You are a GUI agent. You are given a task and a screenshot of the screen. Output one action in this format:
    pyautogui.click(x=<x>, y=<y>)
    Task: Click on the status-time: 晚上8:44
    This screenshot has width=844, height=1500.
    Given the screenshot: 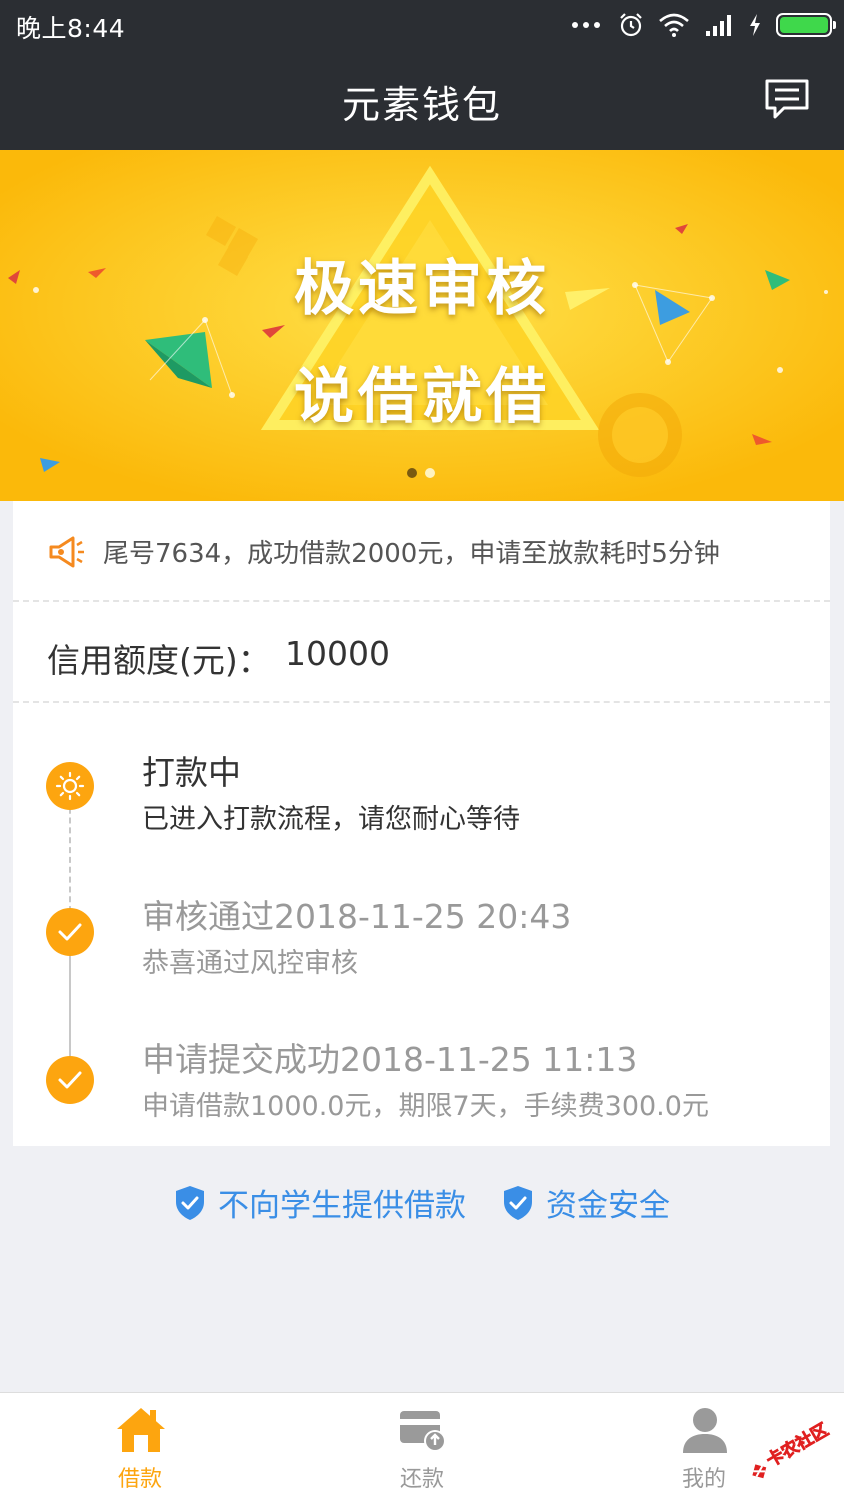 What is the action you would take?
    pyautogui.click(x=71, y=28)
    